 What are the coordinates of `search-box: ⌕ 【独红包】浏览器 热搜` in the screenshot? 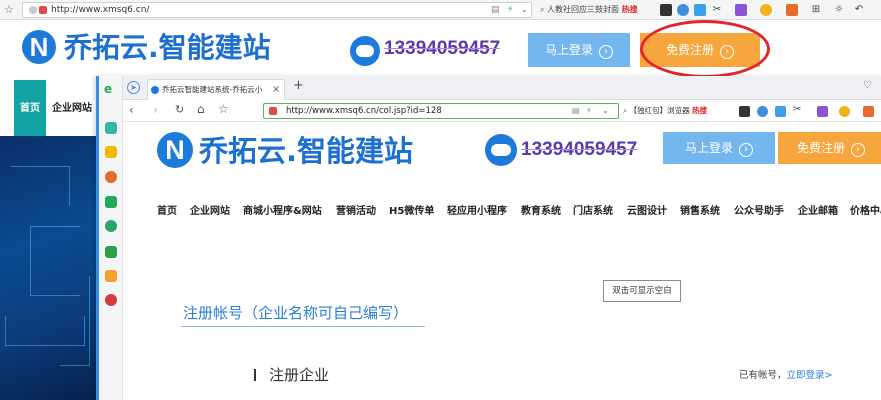 It's located at (678, 111).